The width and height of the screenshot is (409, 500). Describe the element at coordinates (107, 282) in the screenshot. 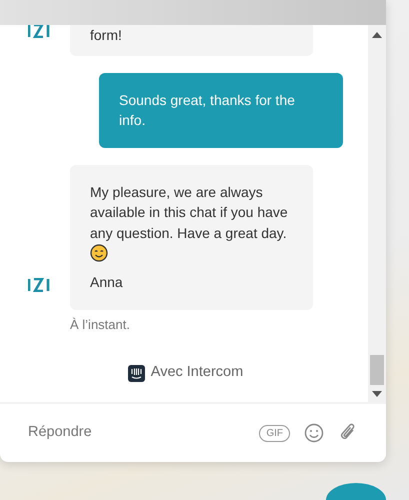

I see `agent-name: Anna` at that location.